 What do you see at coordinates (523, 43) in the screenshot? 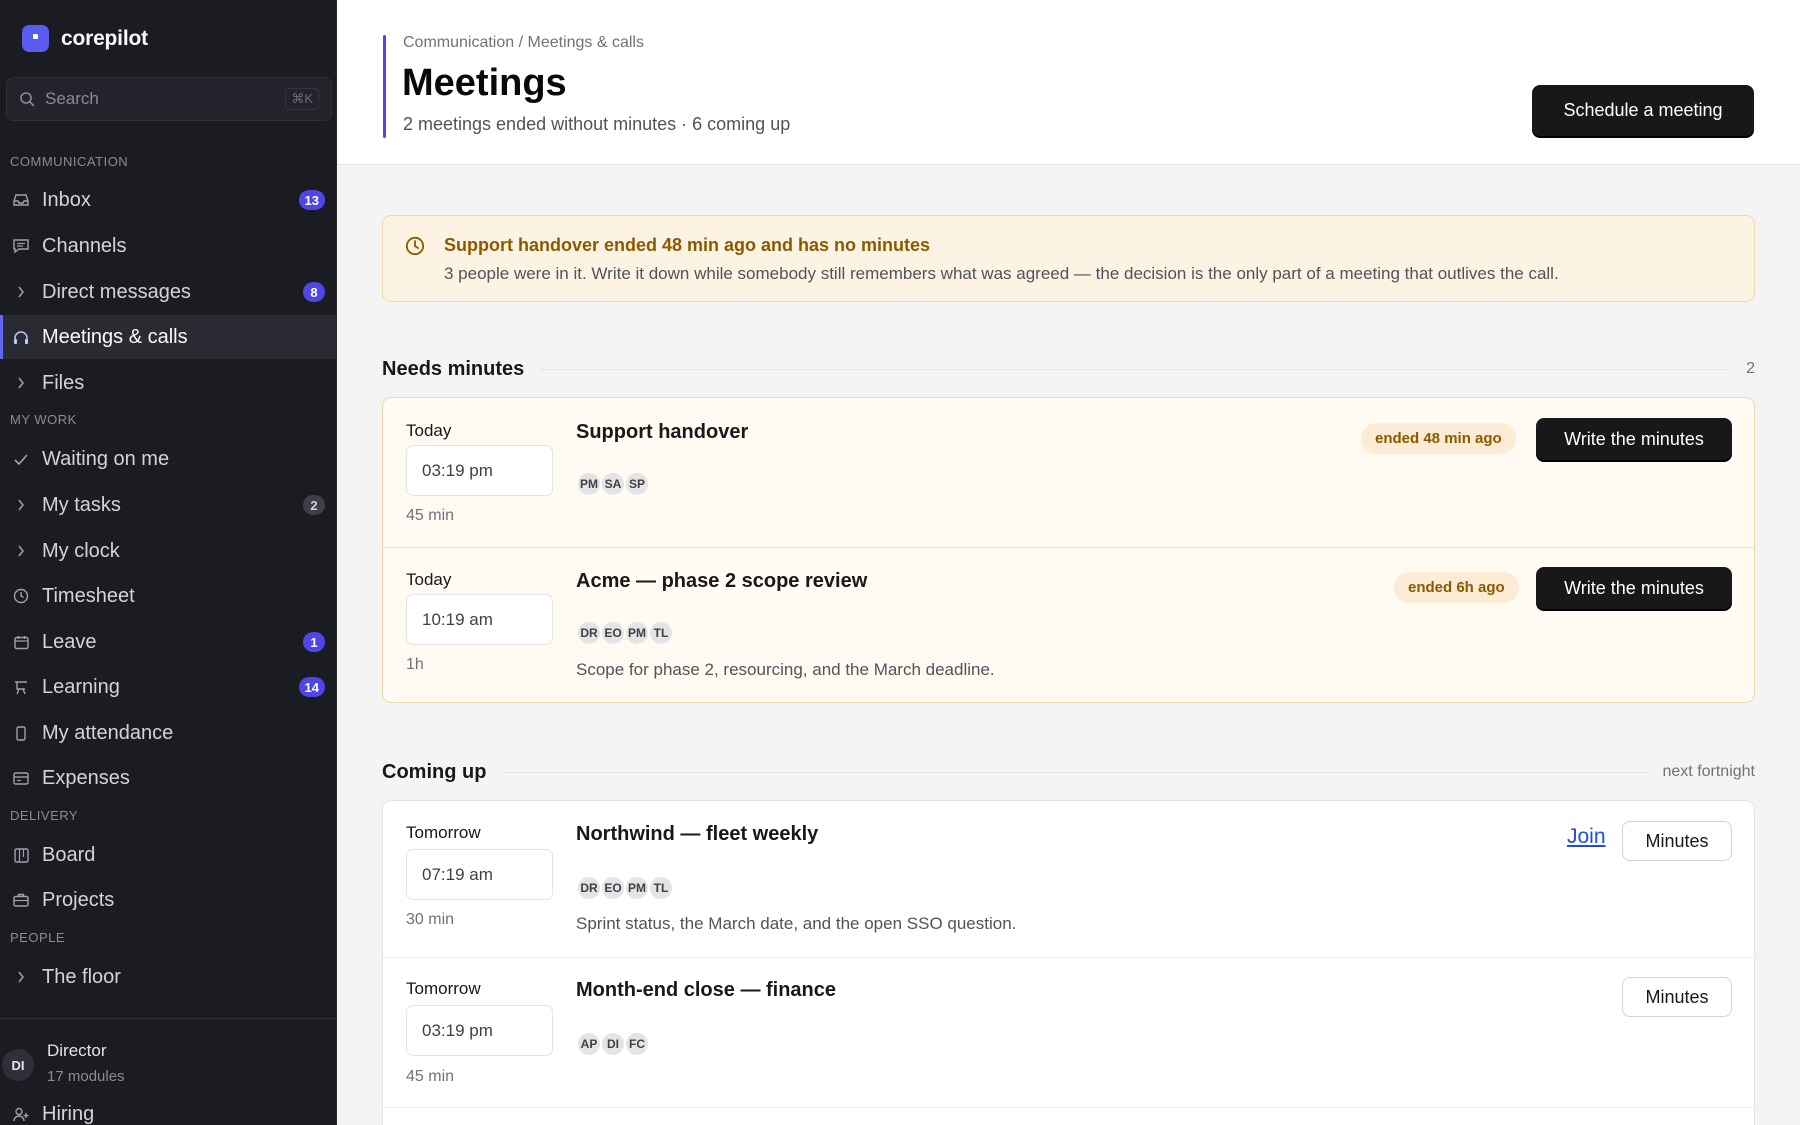
I see `breadcrumb: Communication / Meetings & calls` at bounding box center [523, 43].